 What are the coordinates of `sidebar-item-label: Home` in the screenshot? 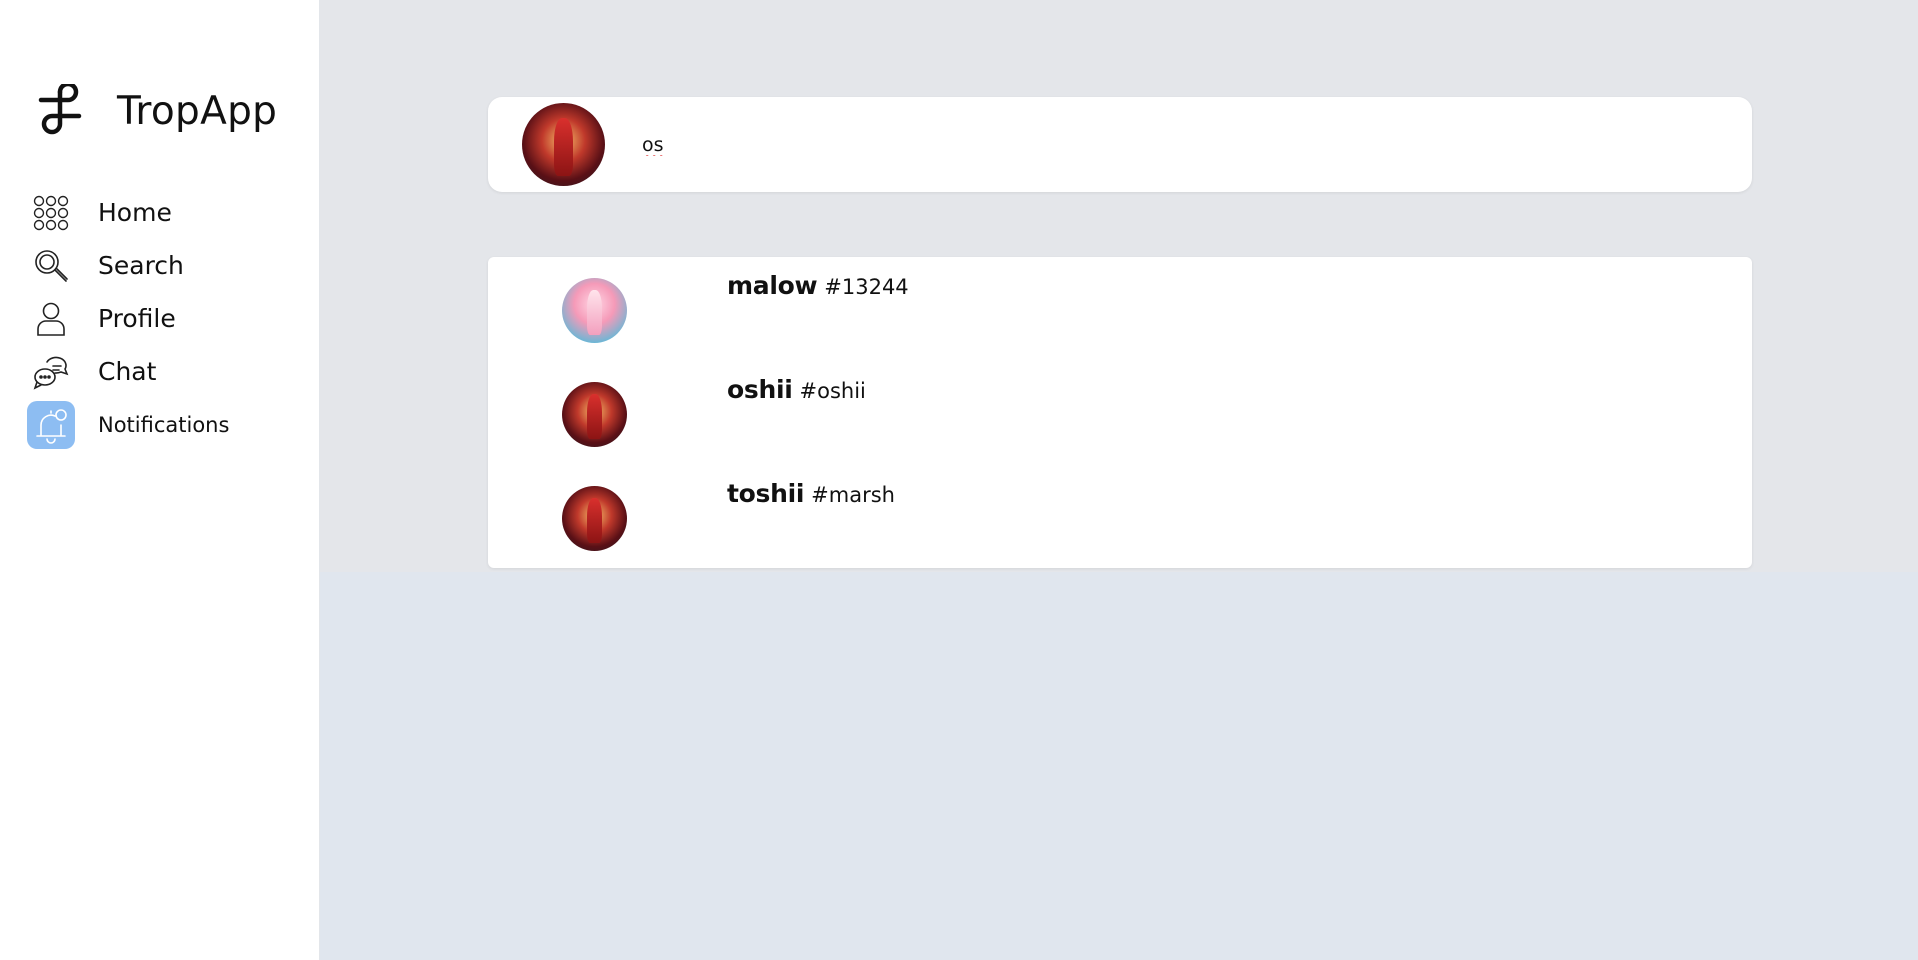 It's located at (135, 212).